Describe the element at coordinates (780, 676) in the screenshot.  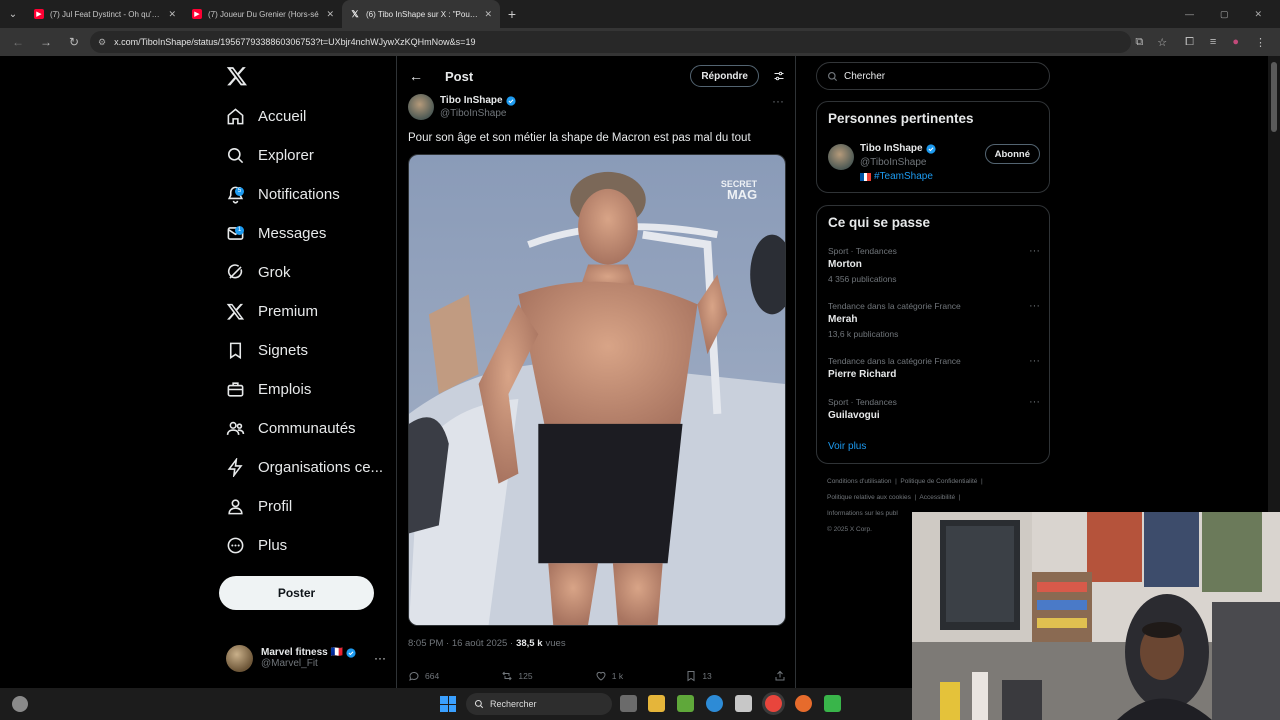
I see `share-action` at that location.